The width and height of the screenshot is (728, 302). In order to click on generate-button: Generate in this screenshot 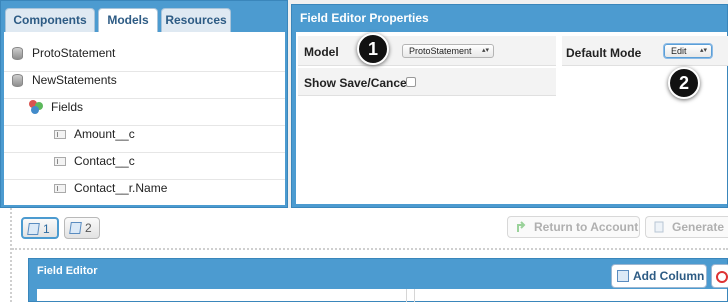, I will do `click(686, 227)`.